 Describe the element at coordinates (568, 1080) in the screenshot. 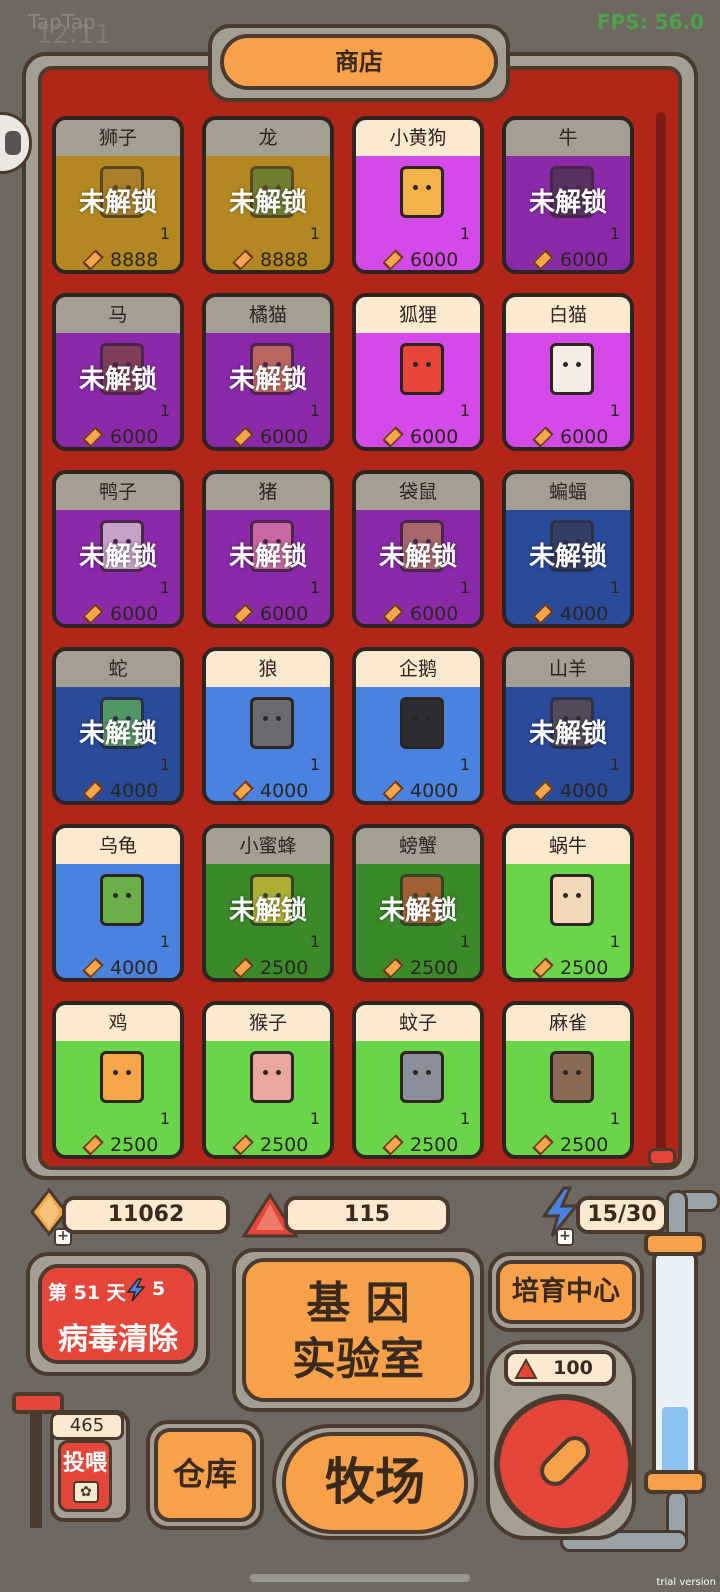

I see `shop-card: 麻雀 1 2500` at that location.